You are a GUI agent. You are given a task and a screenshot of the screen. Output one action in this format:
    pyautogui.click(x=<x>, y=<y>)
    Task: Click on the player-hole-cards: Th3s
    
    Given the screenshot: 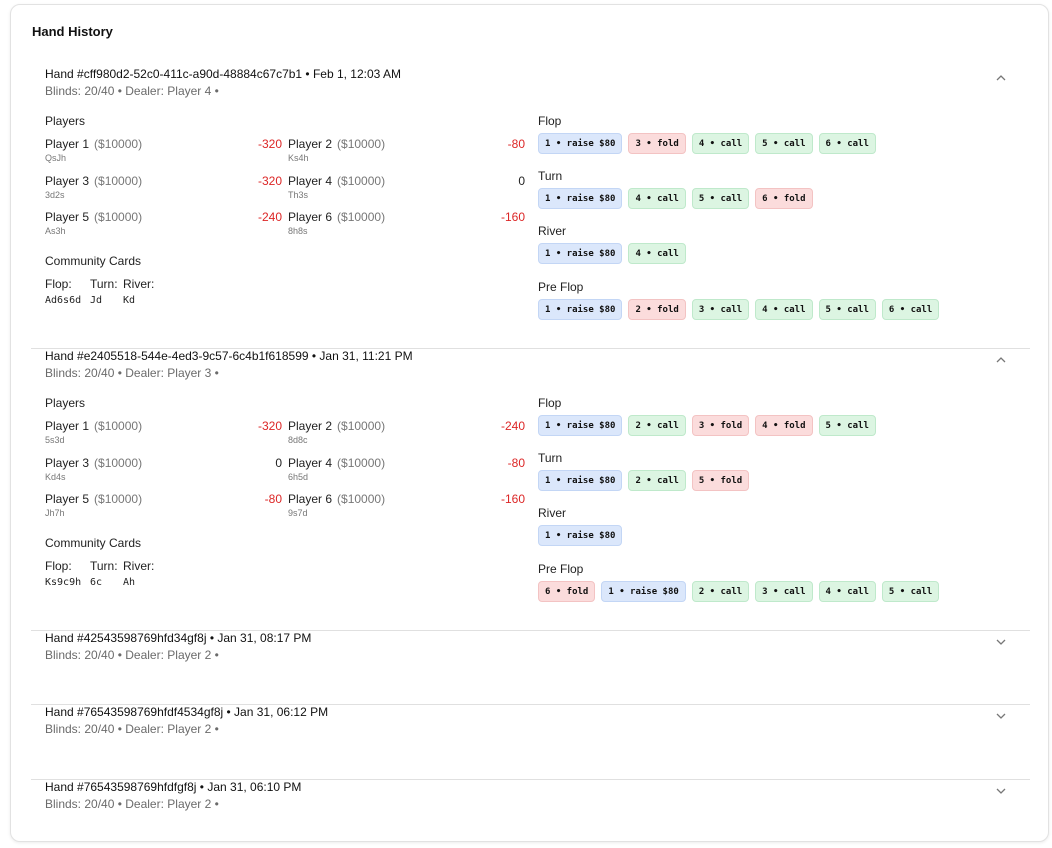 What is the action you would take?
    pyautogui.click(x=298, y=195)
    